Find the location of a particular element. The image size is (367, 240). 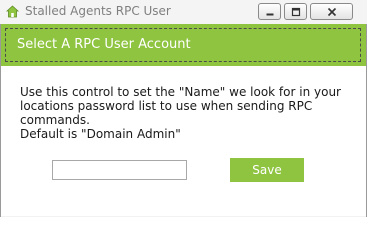

close-icon is located at coordinates (331, 11).